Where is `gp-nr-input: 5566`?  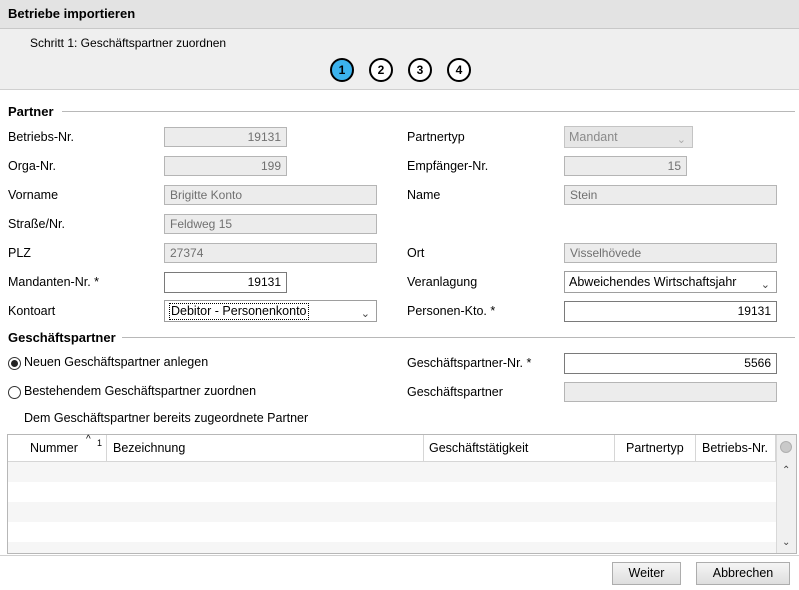
gp-nr-input: 5566 is located at coordinates (670, 363).